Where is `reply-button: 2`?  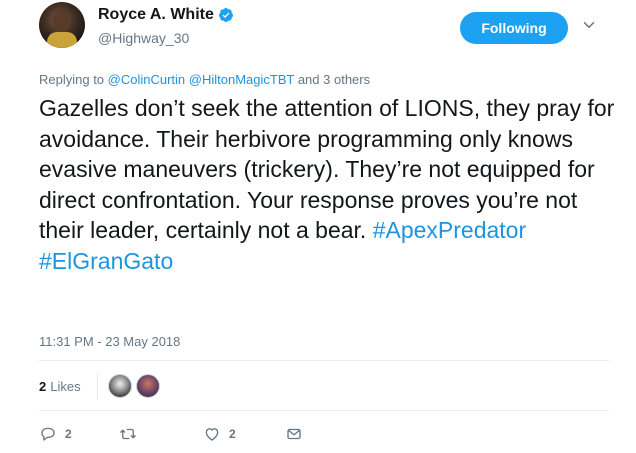 reply-button: 2 is located at coordinates (79, 434).